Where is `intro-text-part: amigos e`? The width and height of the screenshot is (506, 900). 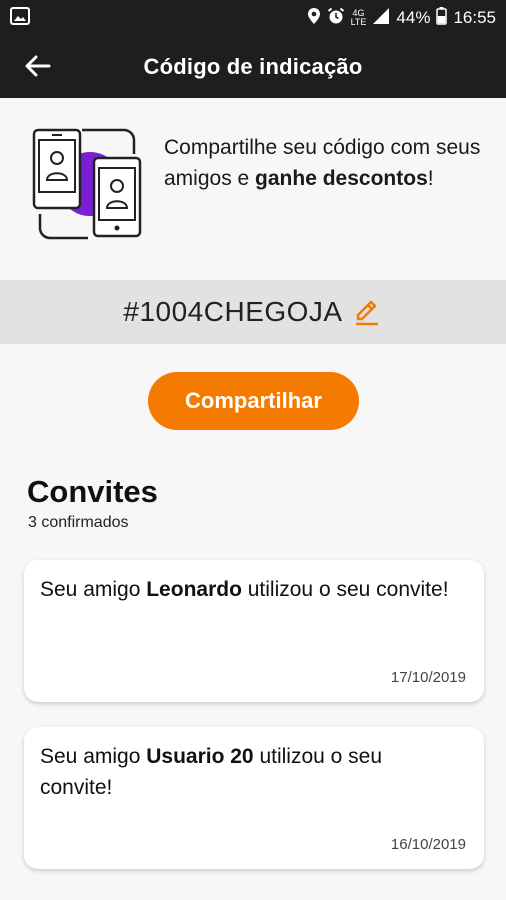
intro-text-part: amigos e is located at coordinates (210, 178).